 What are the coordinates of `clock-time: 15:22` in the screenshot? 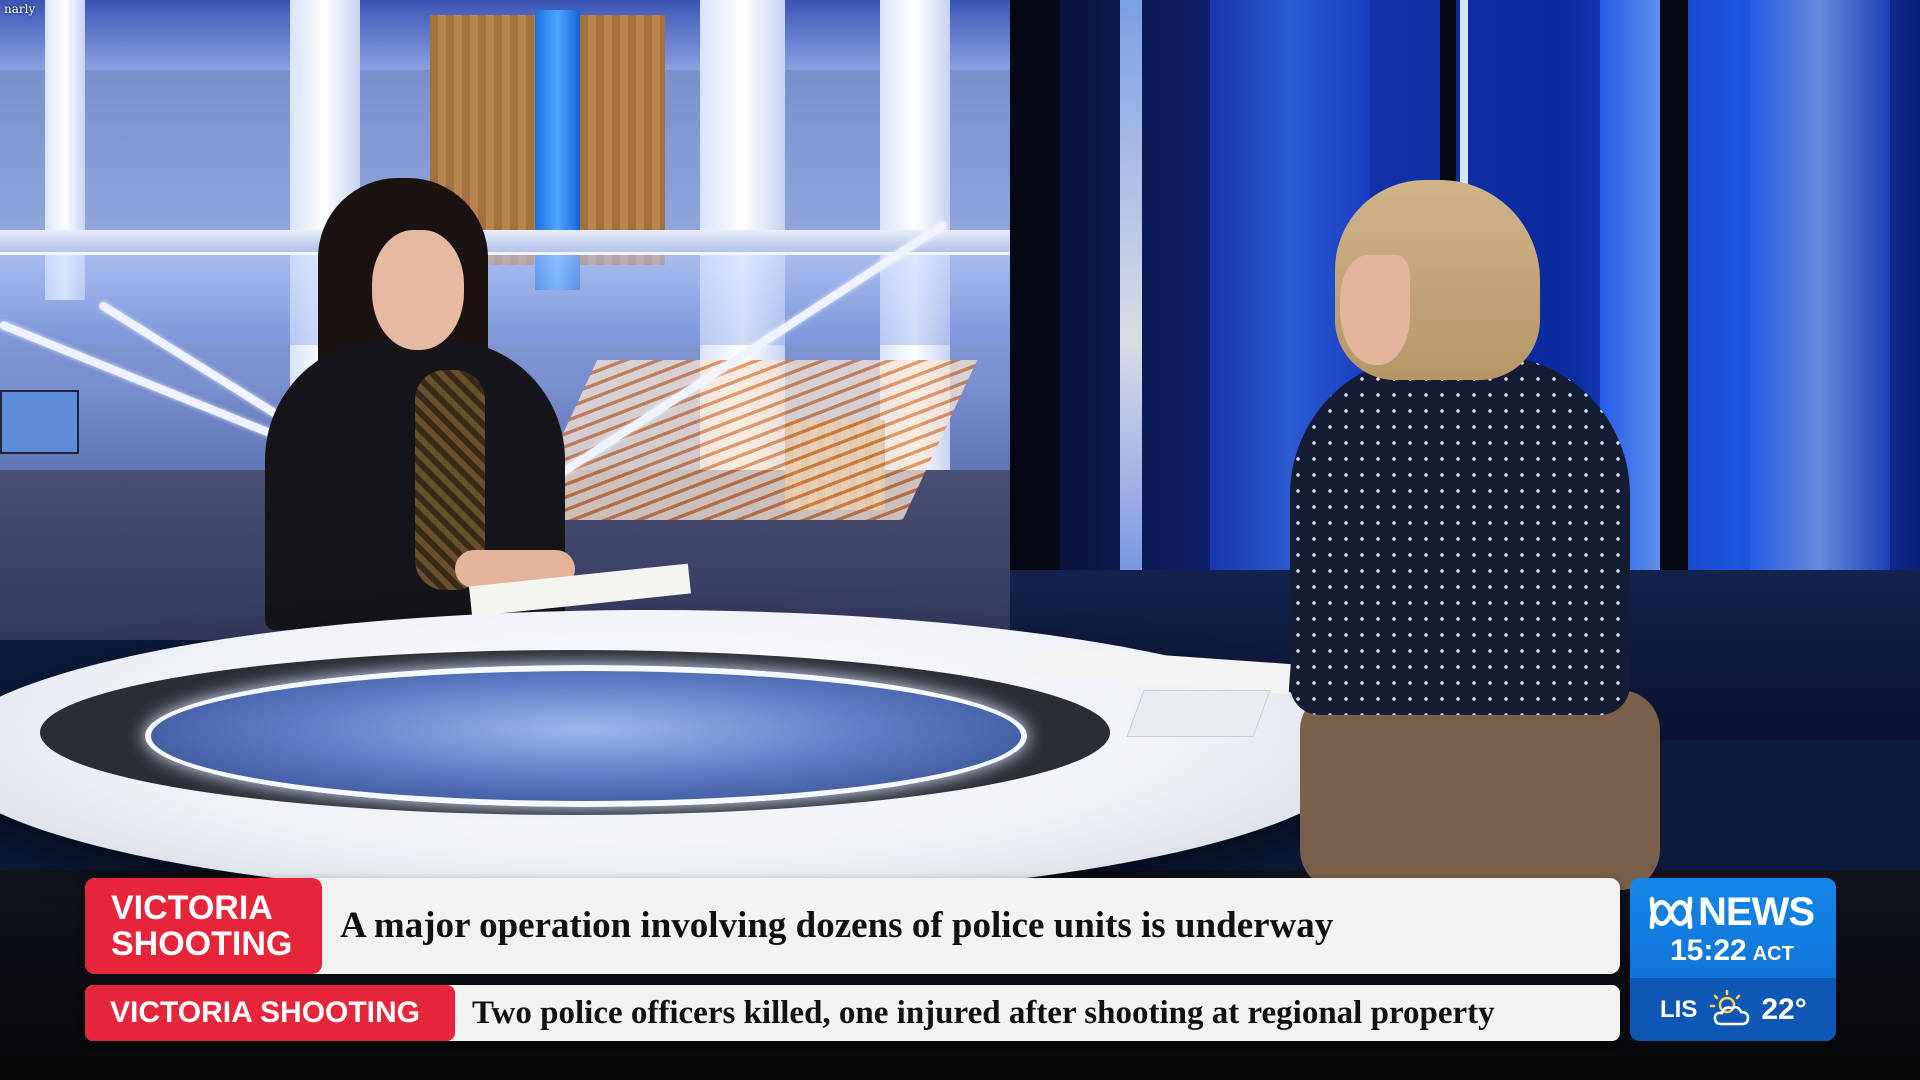 It's located at (1708, 950).